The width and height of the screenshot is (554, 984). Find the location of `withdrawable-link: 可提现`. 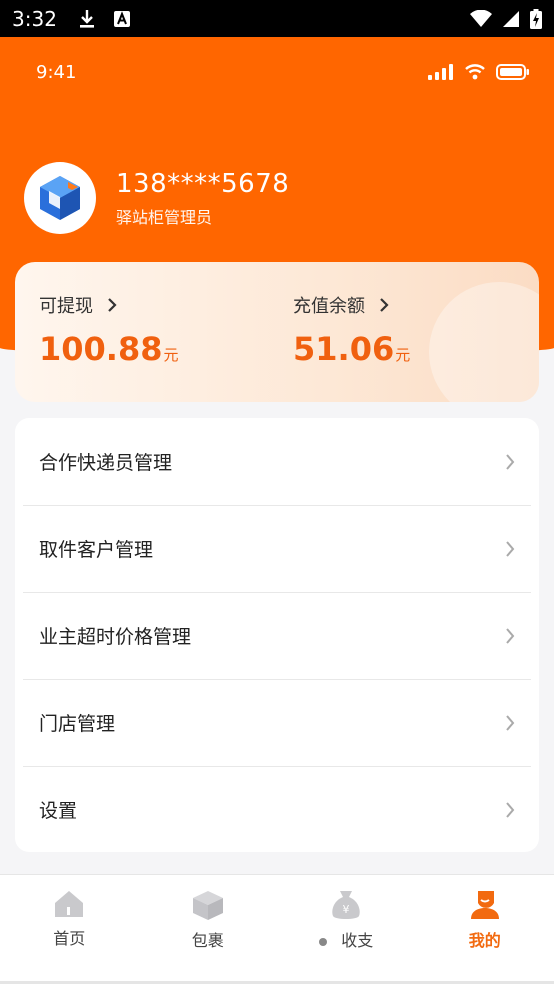

withdrawable-link: 可提现 is located at coordinates (109, 305).